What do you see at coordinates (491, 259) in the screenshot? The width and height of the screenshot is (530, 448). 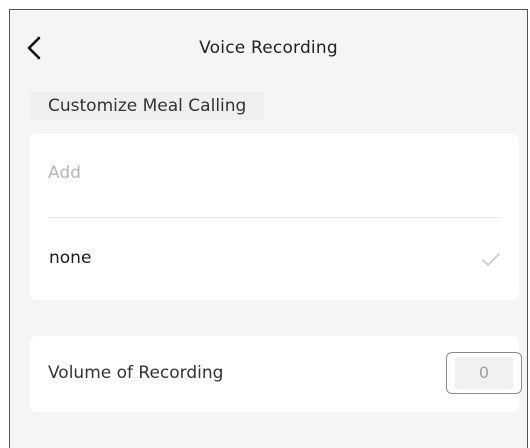 I see `checkmark-icon` at bounding box center [491, 259].